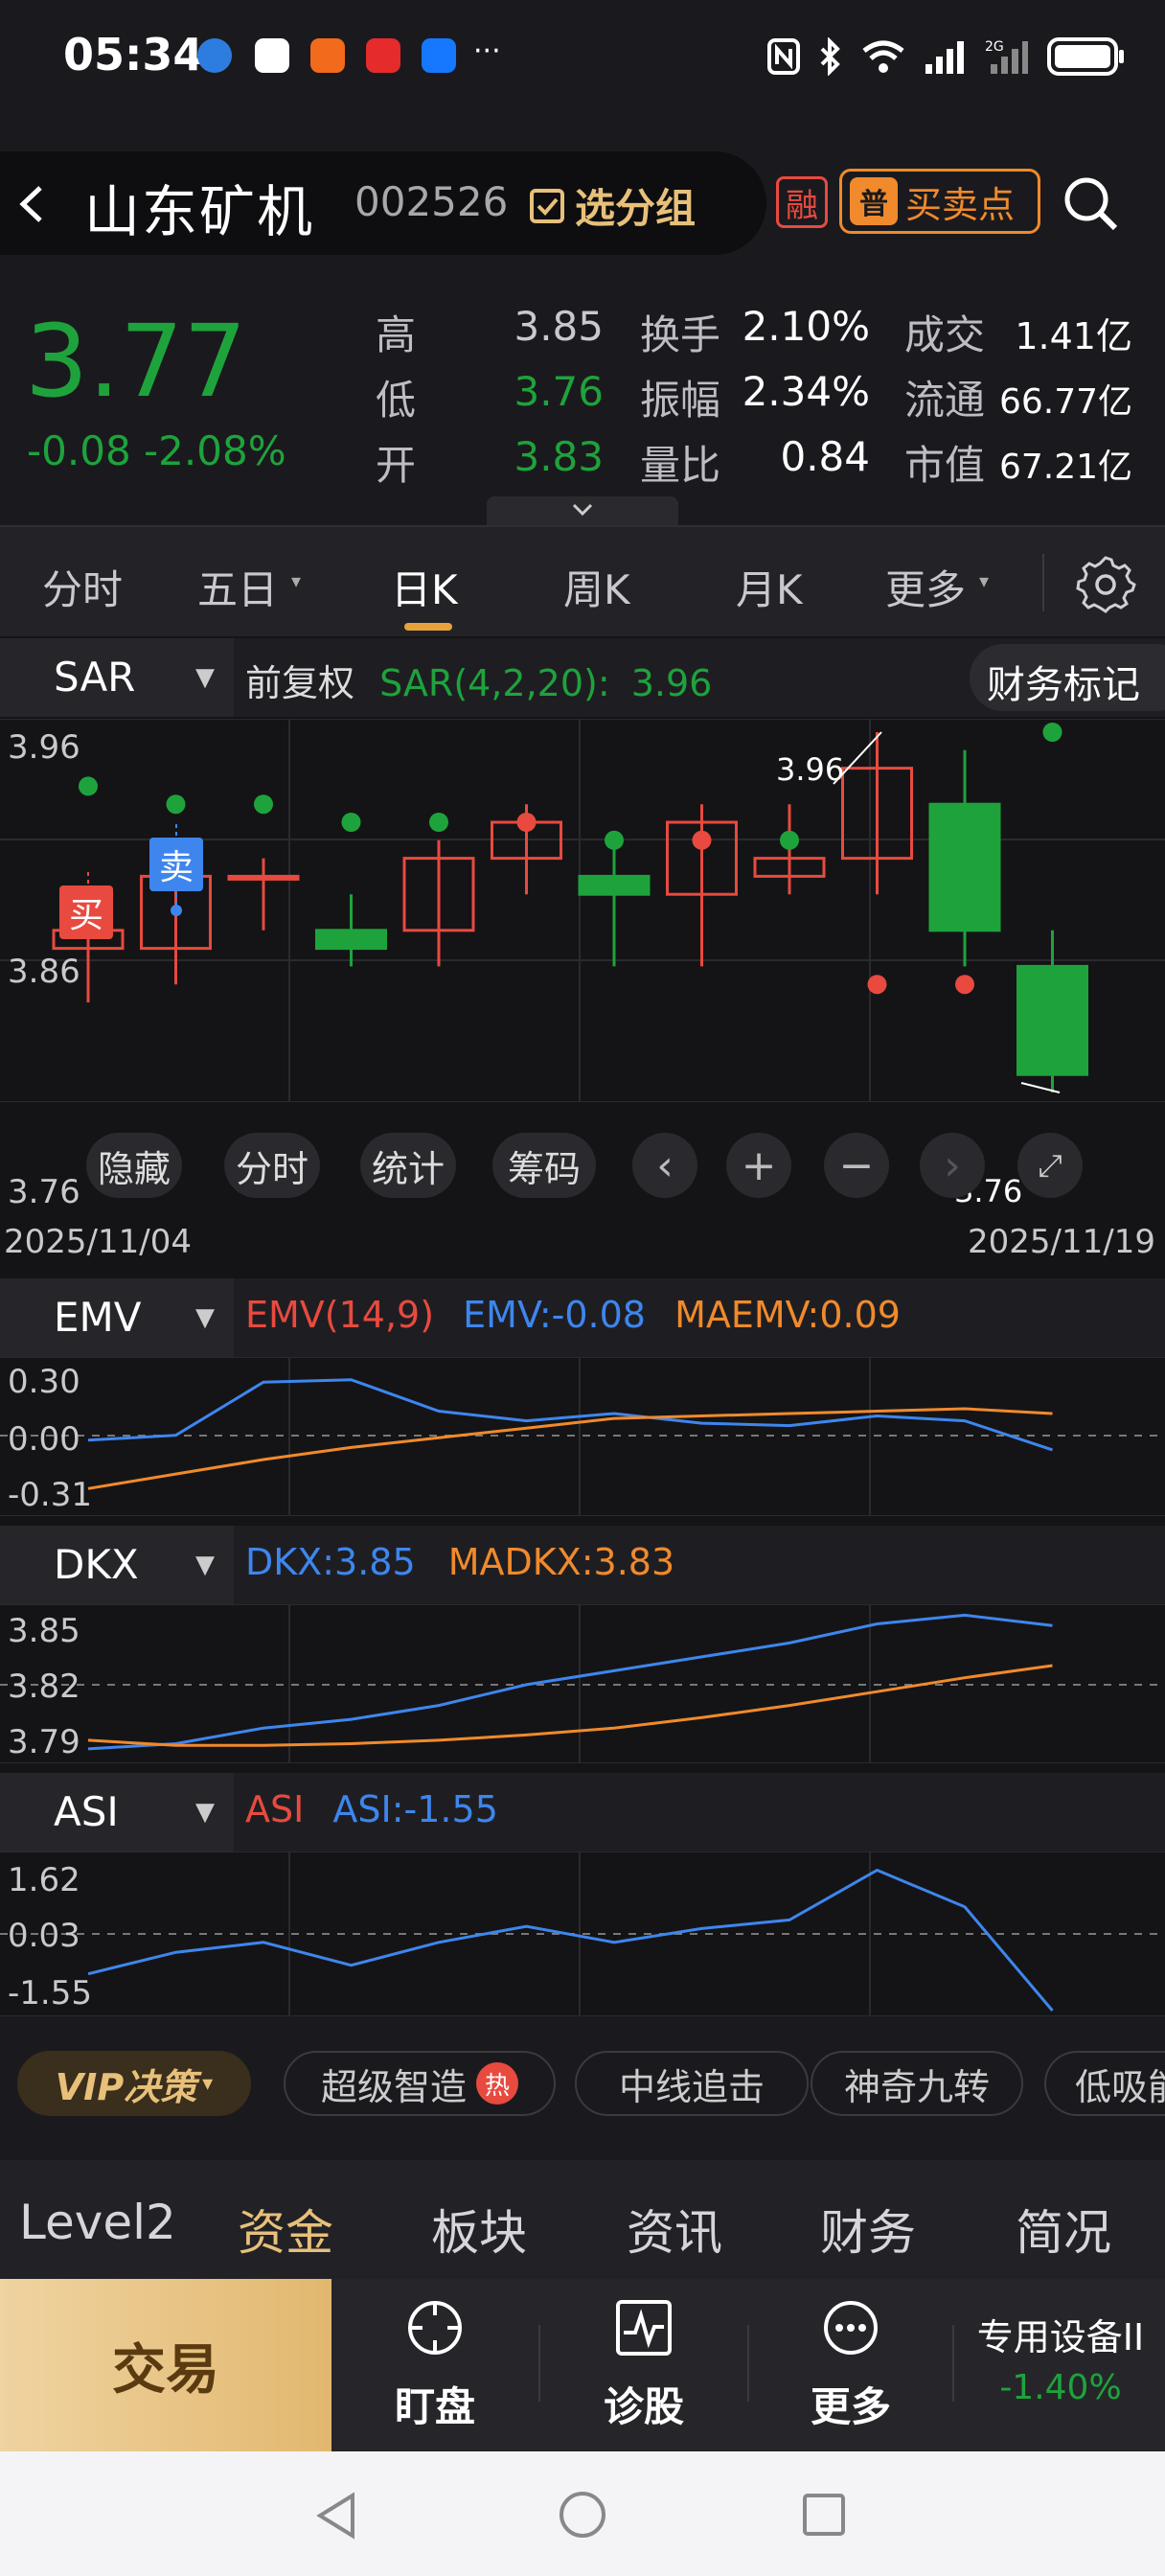 This screenshot has width=1165, height=2576. I want to click on asi-axis-top: 1.62, so click(44, 1880).